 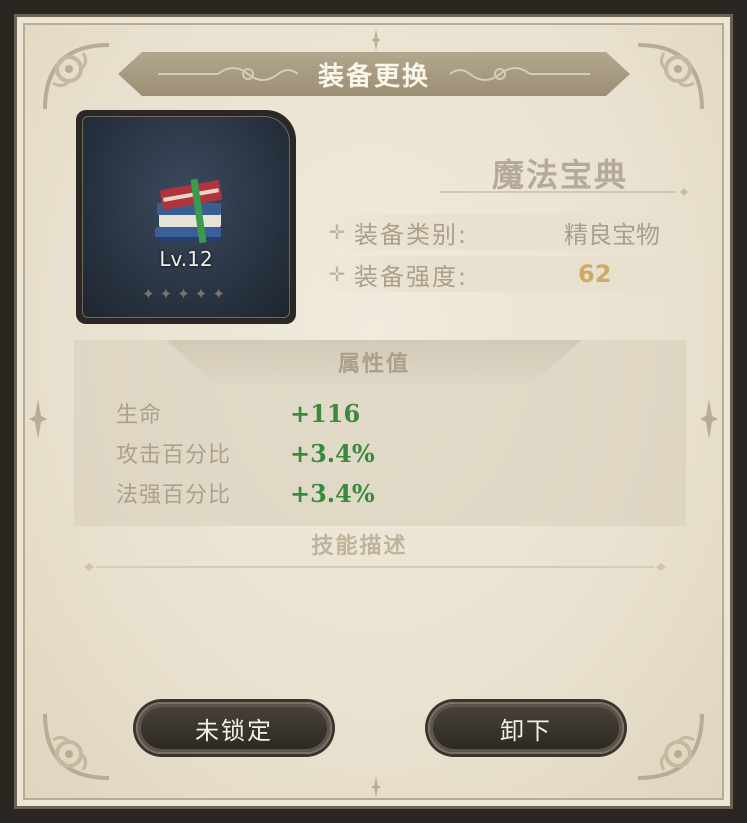 I want to click on stat-name: 法强百分比, so click(x=174, y=495).